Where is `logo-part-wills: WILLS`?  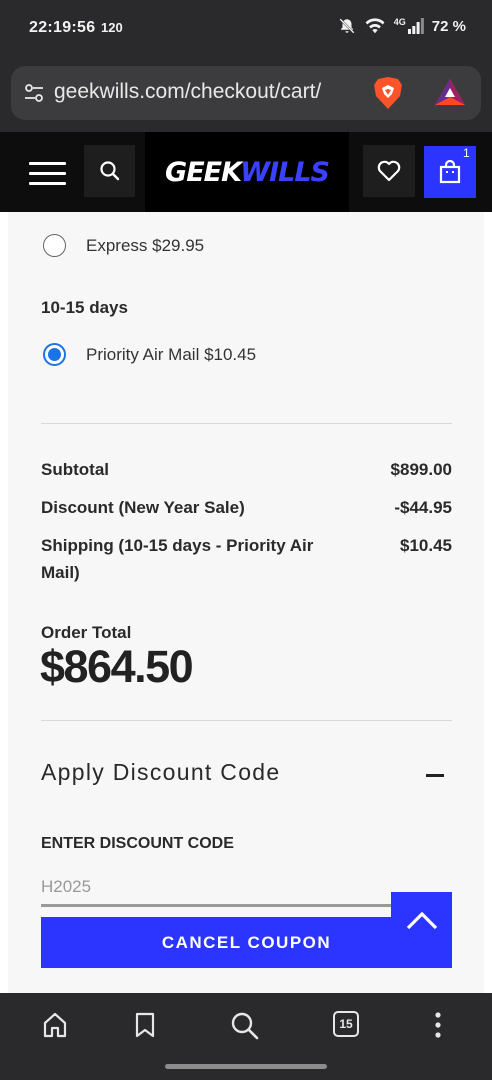 logo-part-wills: WILLS is located at coordinates (285, 172).